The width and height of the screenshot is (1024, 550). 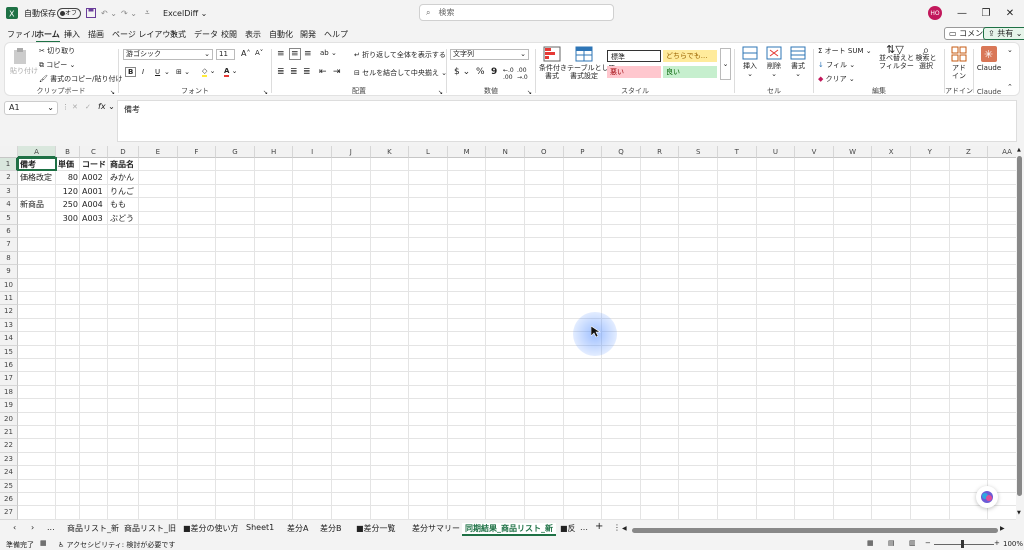 What do you see at coordinates (68, 191) in the screenshot?
I see `cell-B3: 120` at bounding box center [68, 191].